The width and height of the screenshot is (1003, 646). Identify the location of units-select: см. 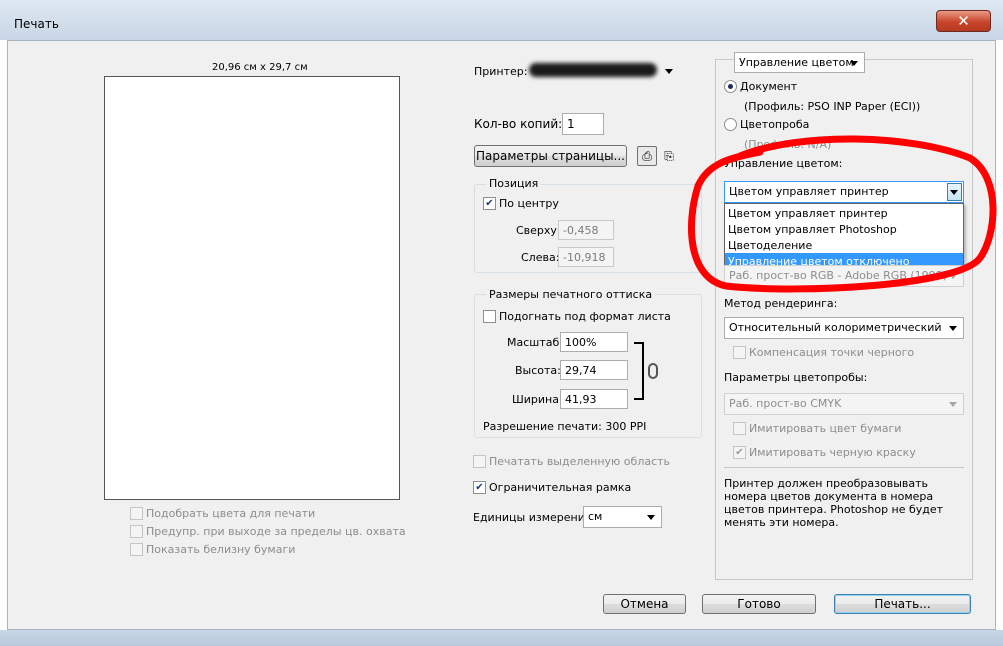
(622, 517).